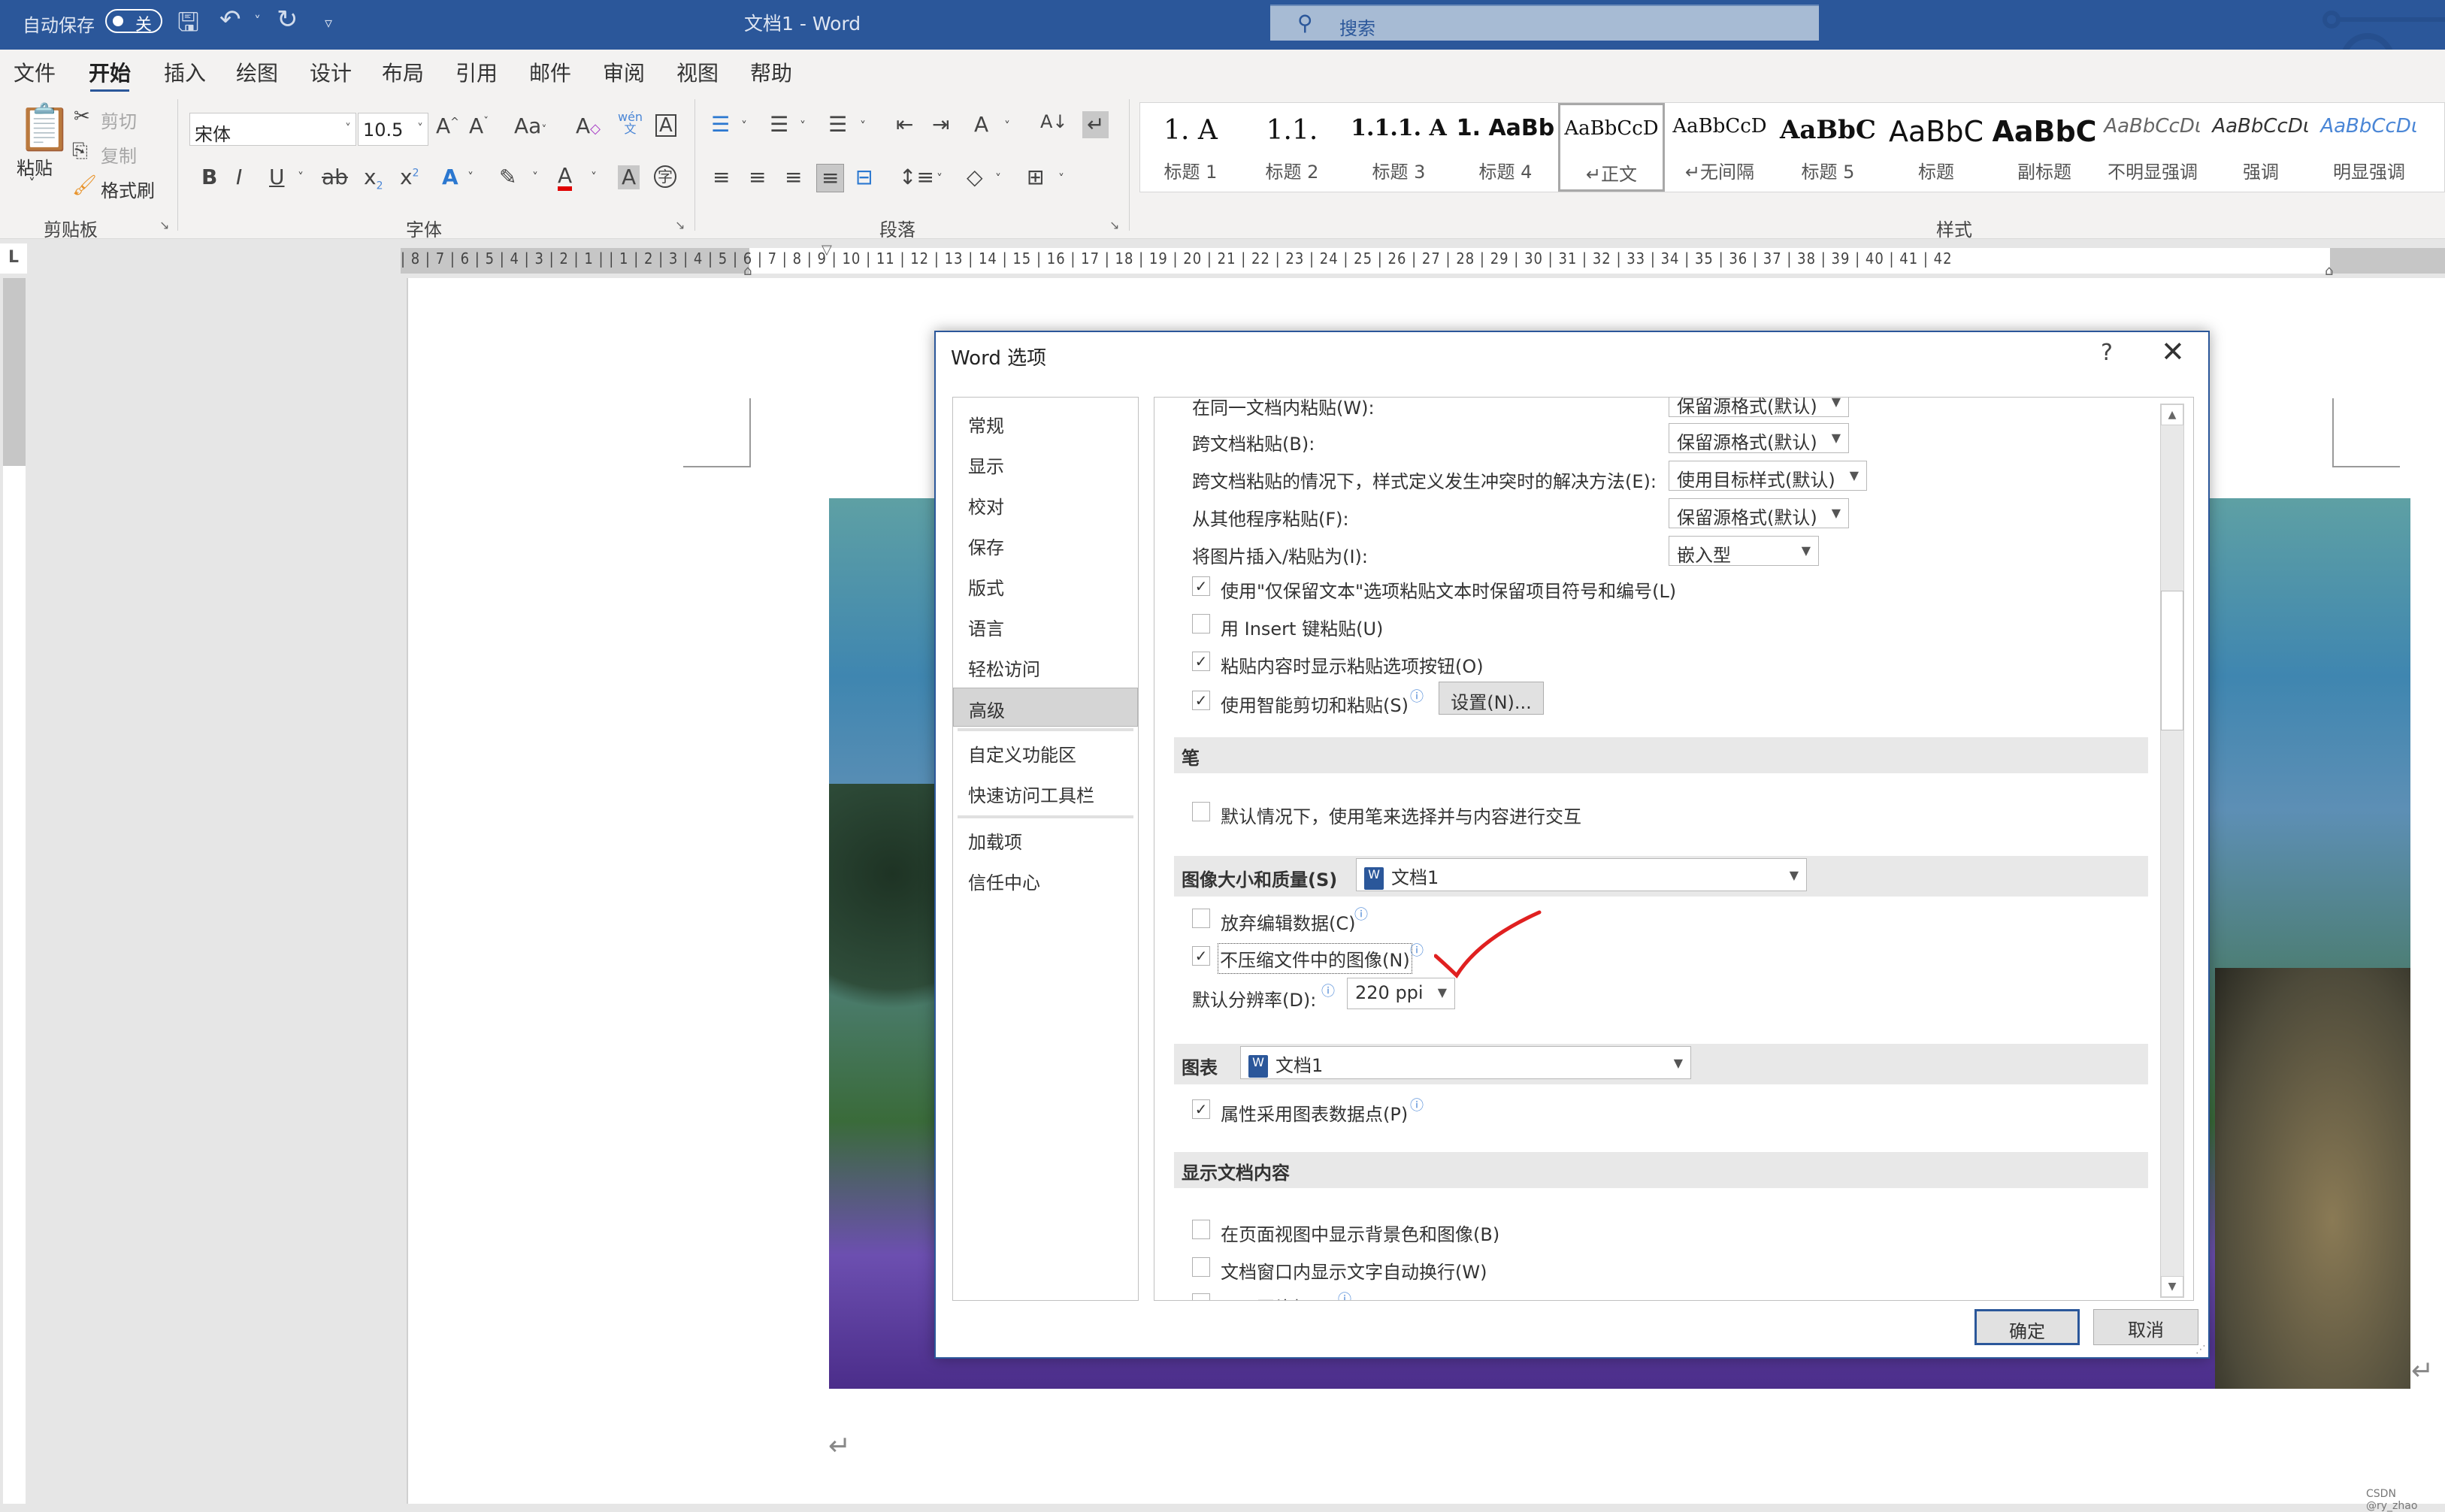 The image size is (2445, 1512). I want to click on tab-mailings: 邮件, so click(550, 72).